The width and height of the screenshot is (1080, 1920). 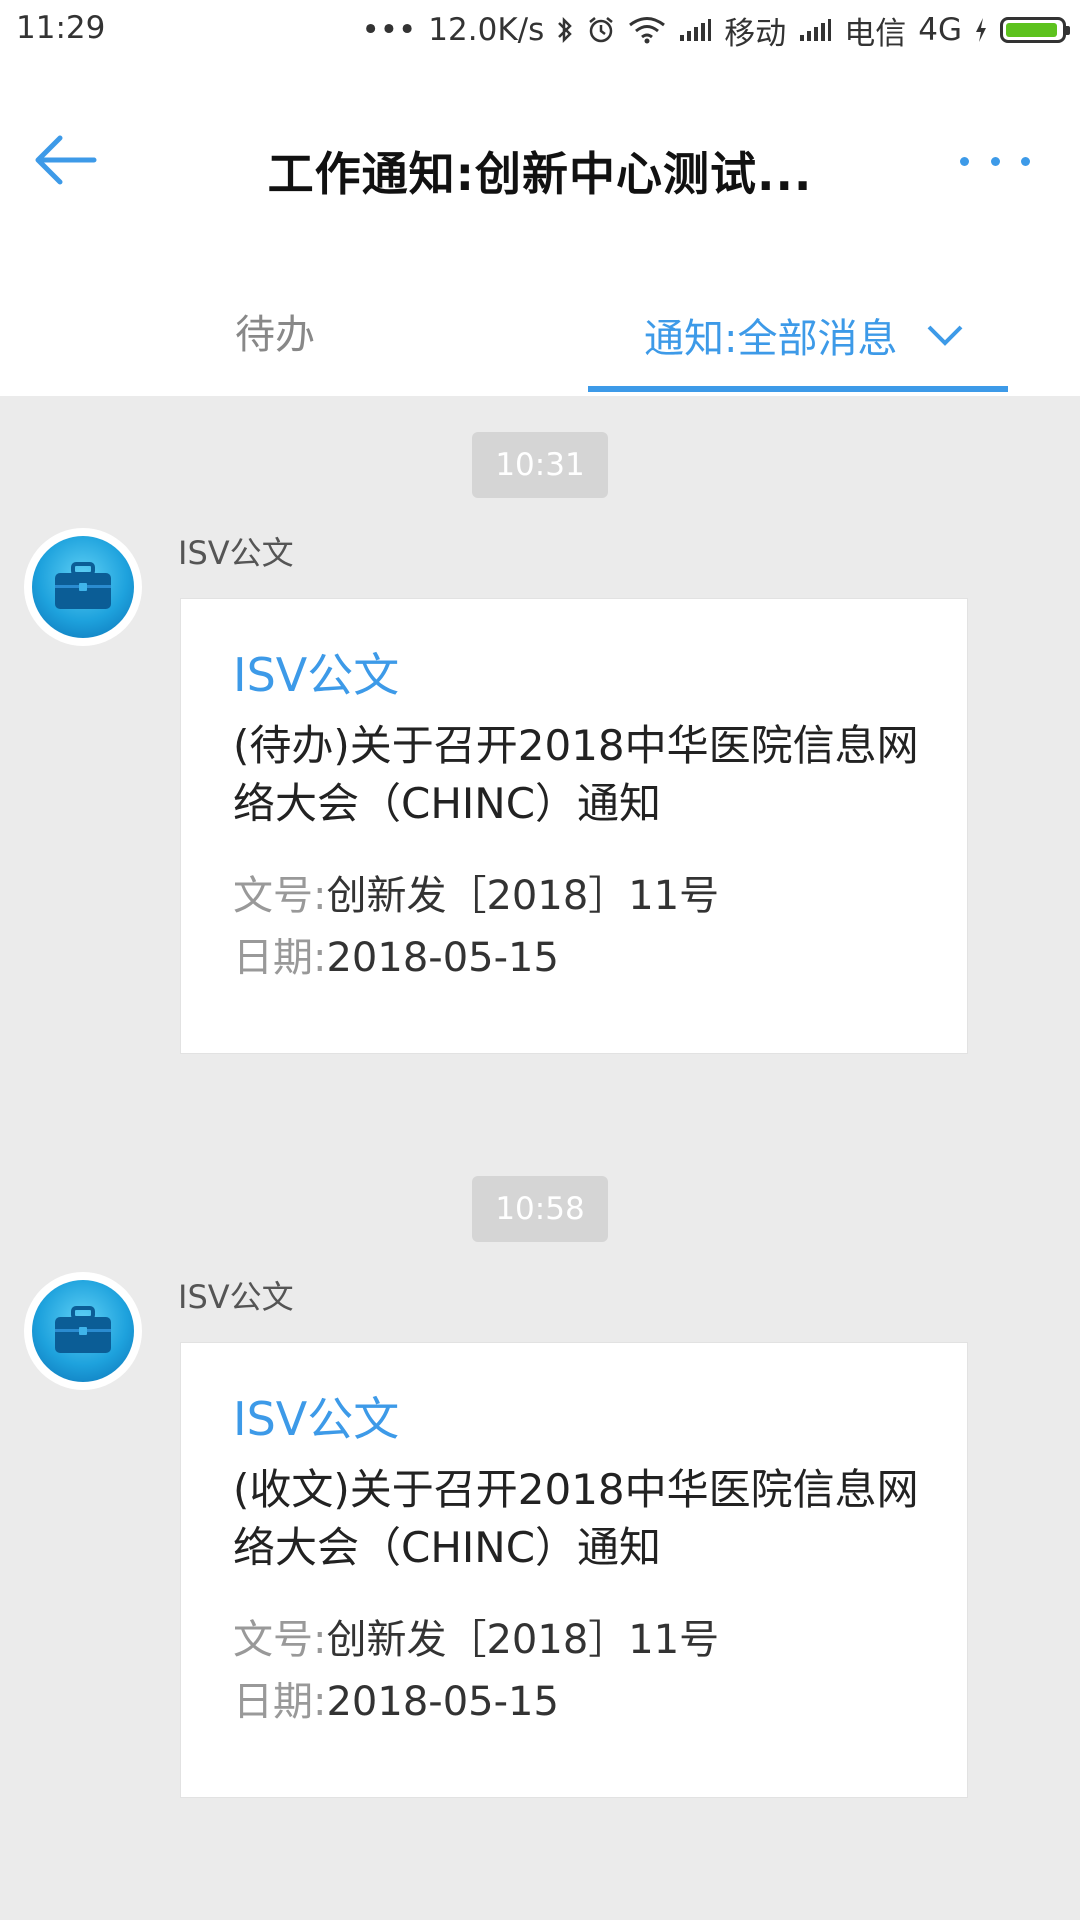 I want to click on bluetooth-icon, so click(x=565, y=30).